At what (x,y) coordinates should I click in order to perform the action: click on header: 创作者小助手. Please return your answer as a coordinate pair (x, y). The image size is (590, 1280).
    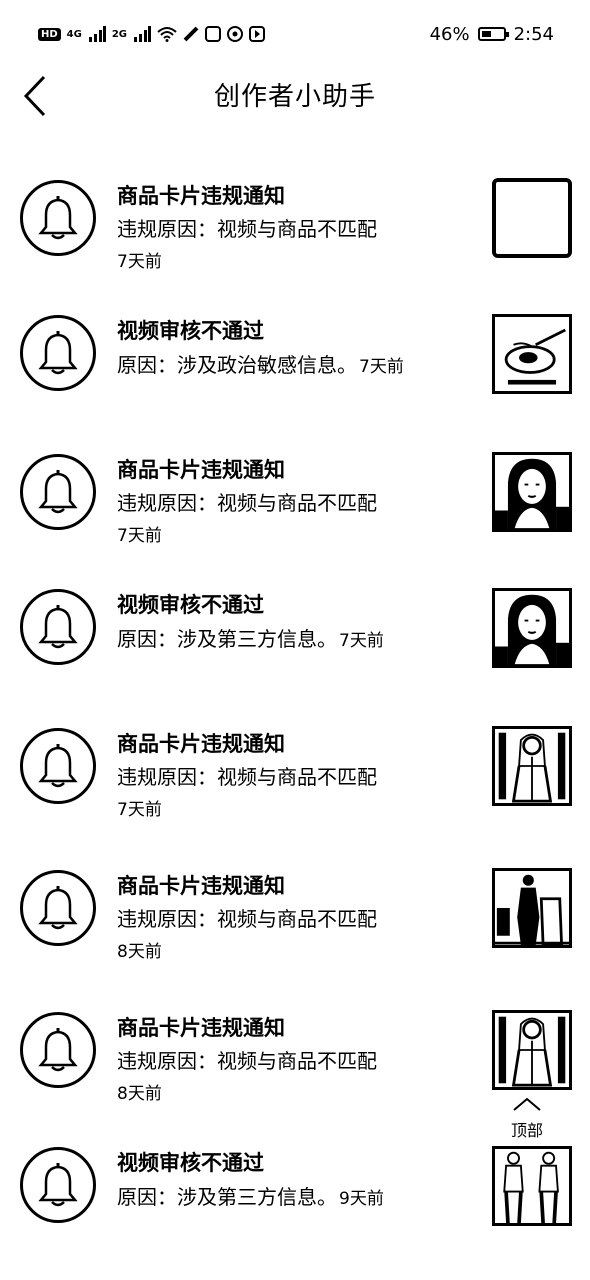
    Looking at the image, I should click on (295, 96).